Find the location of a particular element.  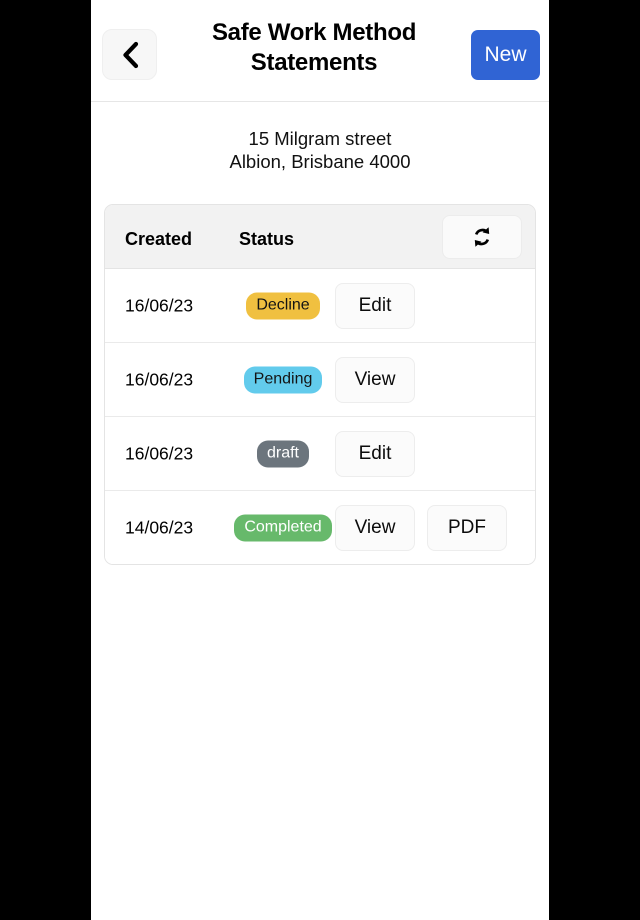

table-row: 16/06/23 Pending View is located at coordinates (320, 380).